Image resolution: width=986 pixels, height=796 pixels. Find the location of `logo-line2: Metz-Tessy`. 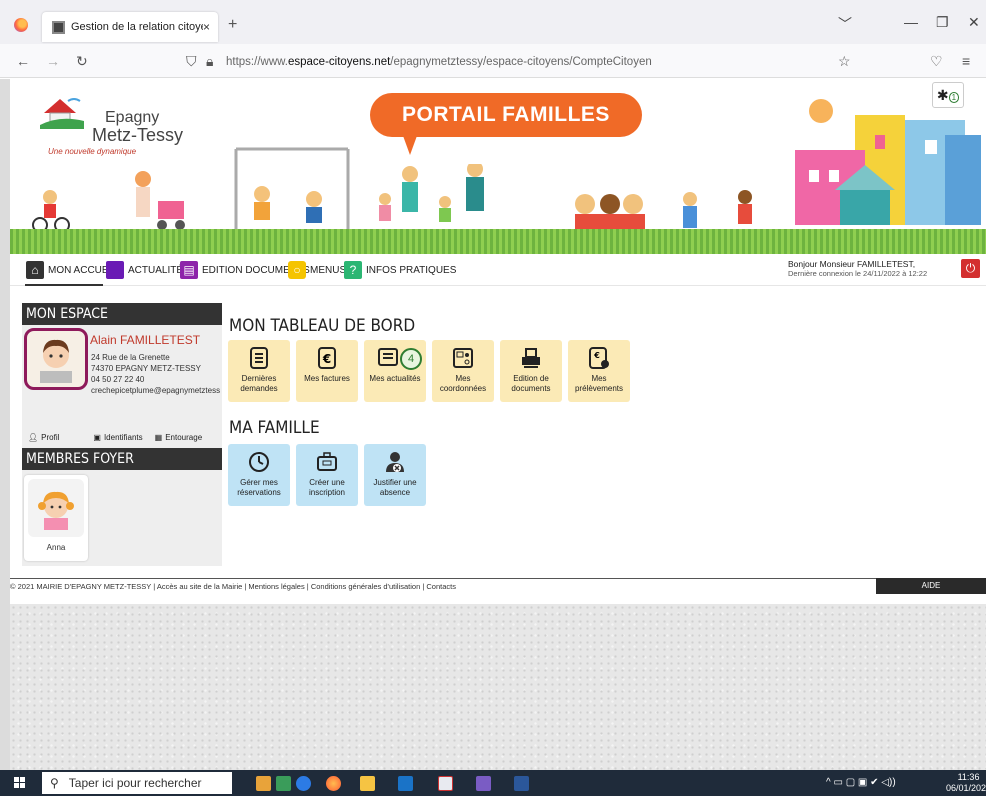

logo-line2: Metz-Tessy is located at coordinates (138, 135).